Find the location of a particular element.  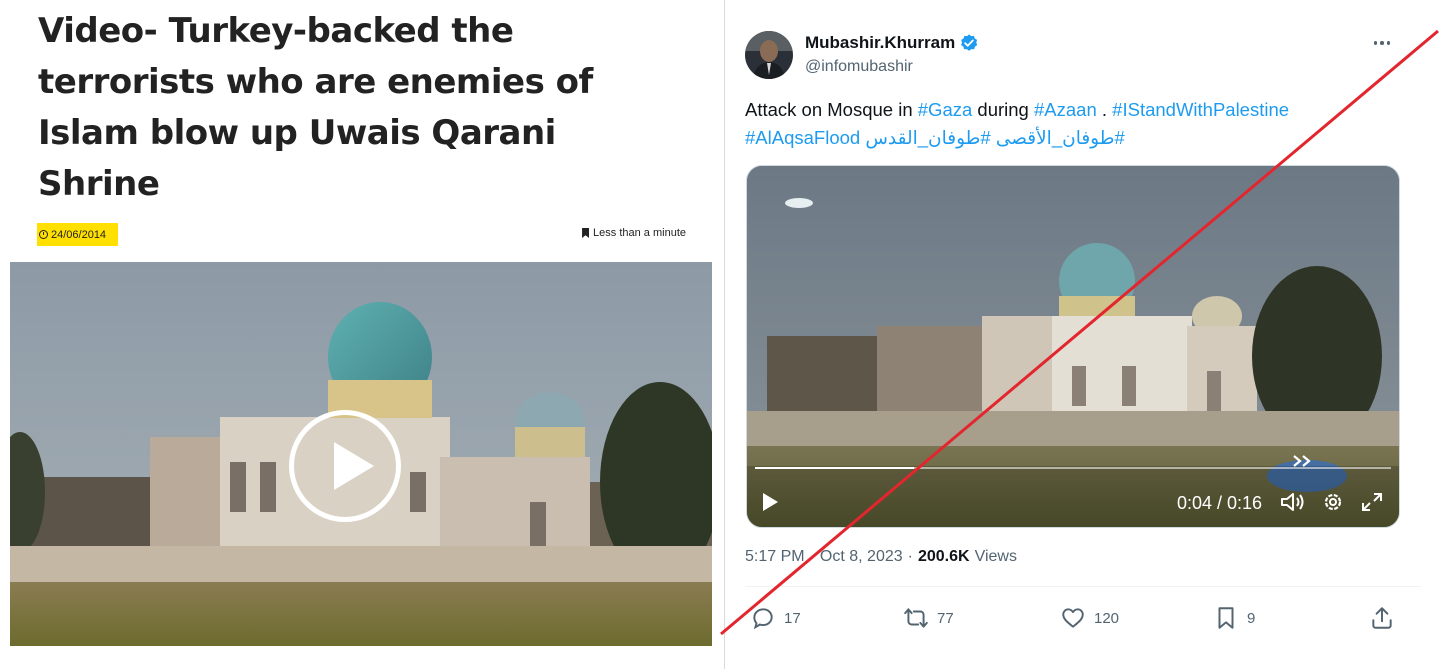

video-play-button is located at coordinates (345, 466).